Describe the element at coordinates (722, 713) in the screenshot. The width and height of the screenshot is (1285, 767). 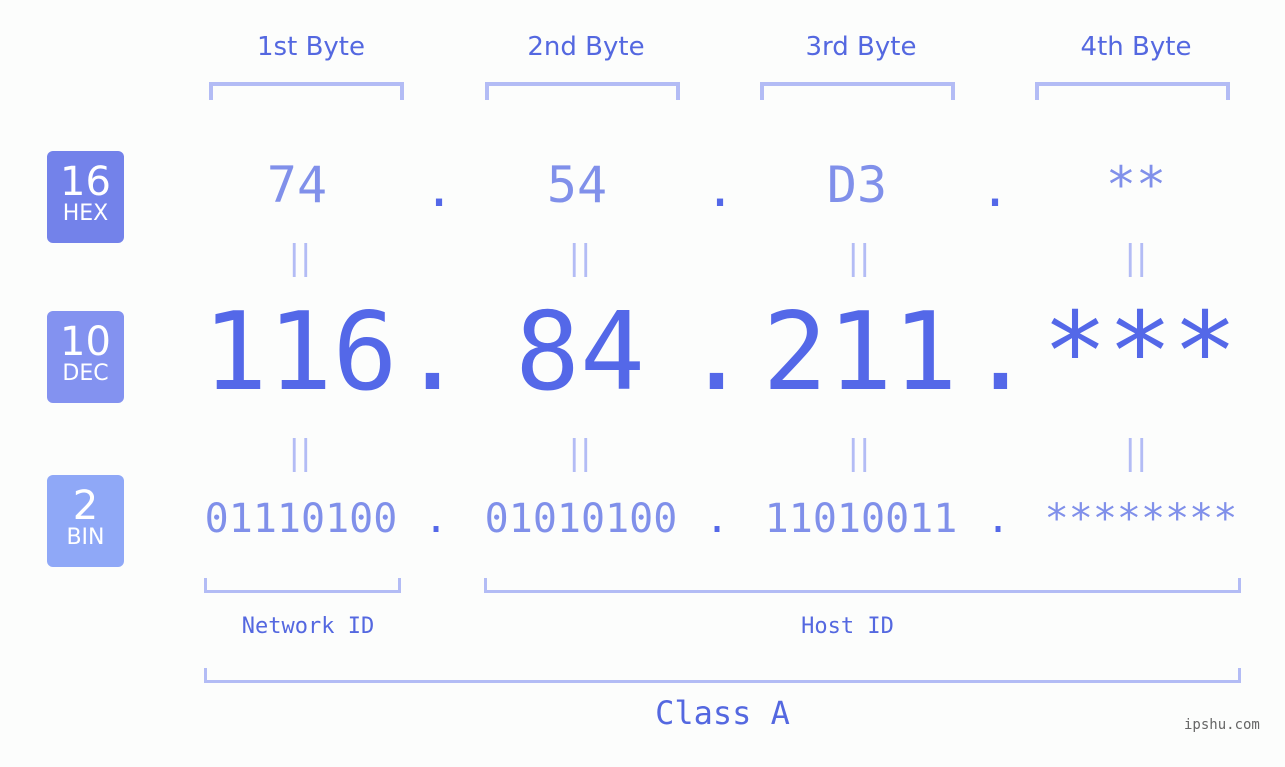
I see `class-label: Class A` at that location.